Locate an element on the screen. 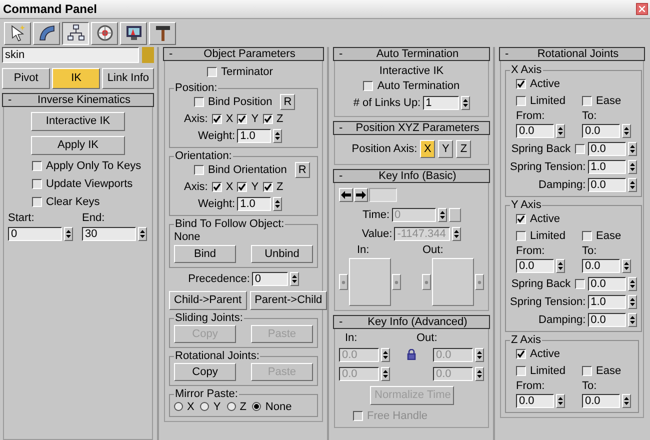 This screenshot has width=650, height=440. mirror-radio: X is located at coordinates (184, 406).